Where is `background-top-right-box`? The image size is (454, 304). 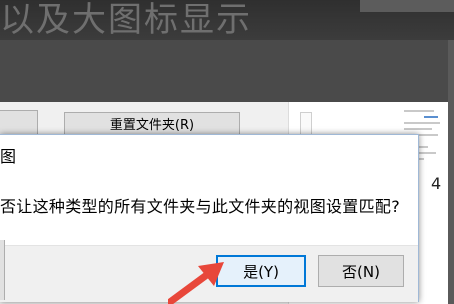 background-top-right-box is located at coordinates (407, 6).